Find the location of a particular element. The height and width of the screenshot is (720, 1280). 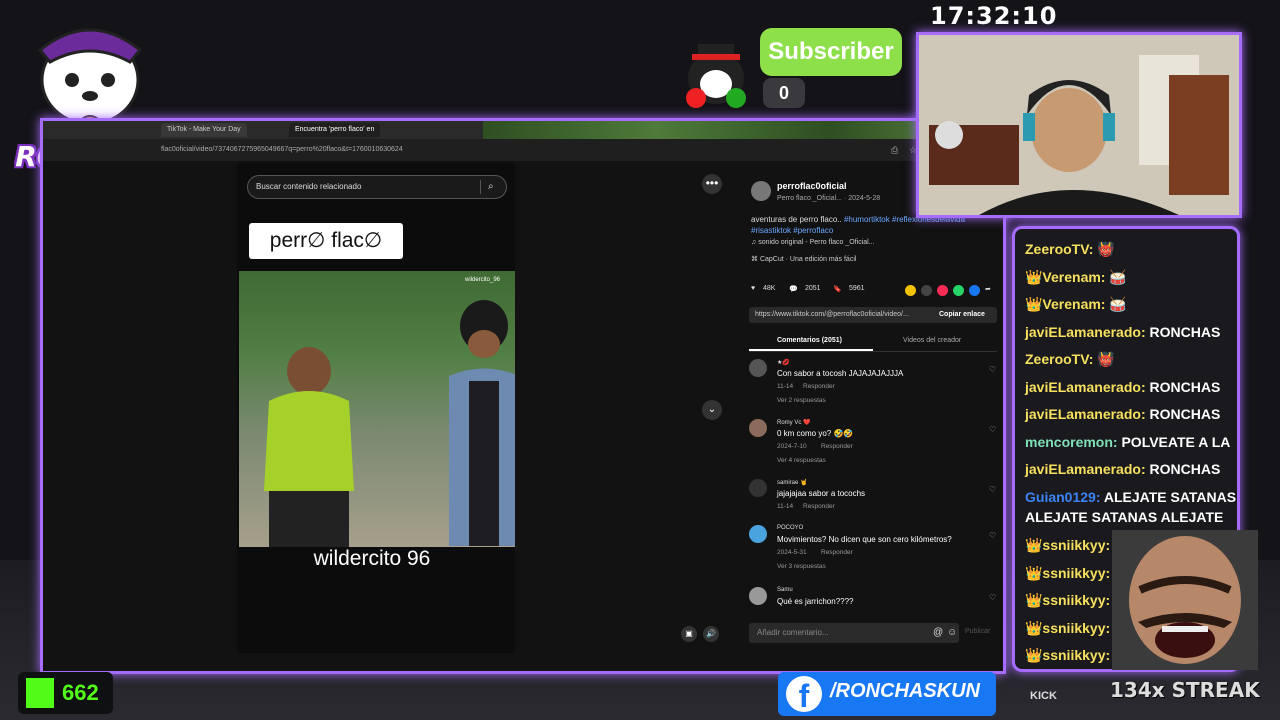

subscriber-mascot-icon is located at coordinates (716, 74).